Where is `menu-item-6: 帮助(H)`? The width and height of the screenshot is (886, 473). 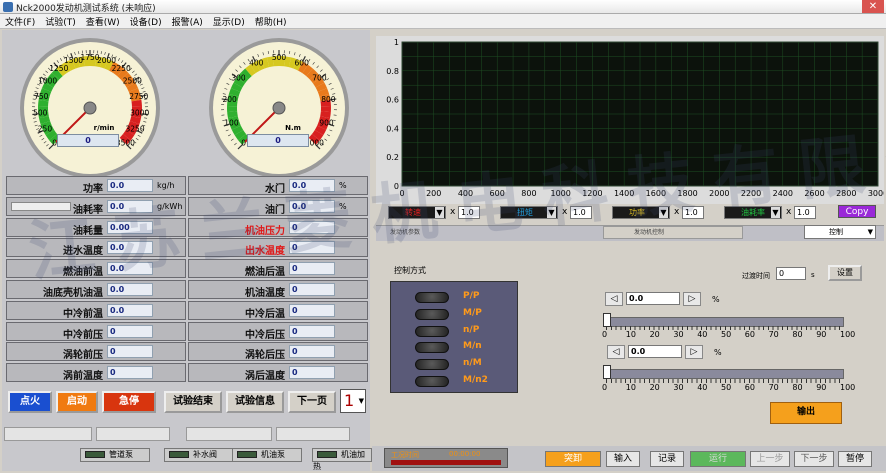
menu-item-6: 帮助(H) is located at coordinates (271, 21).